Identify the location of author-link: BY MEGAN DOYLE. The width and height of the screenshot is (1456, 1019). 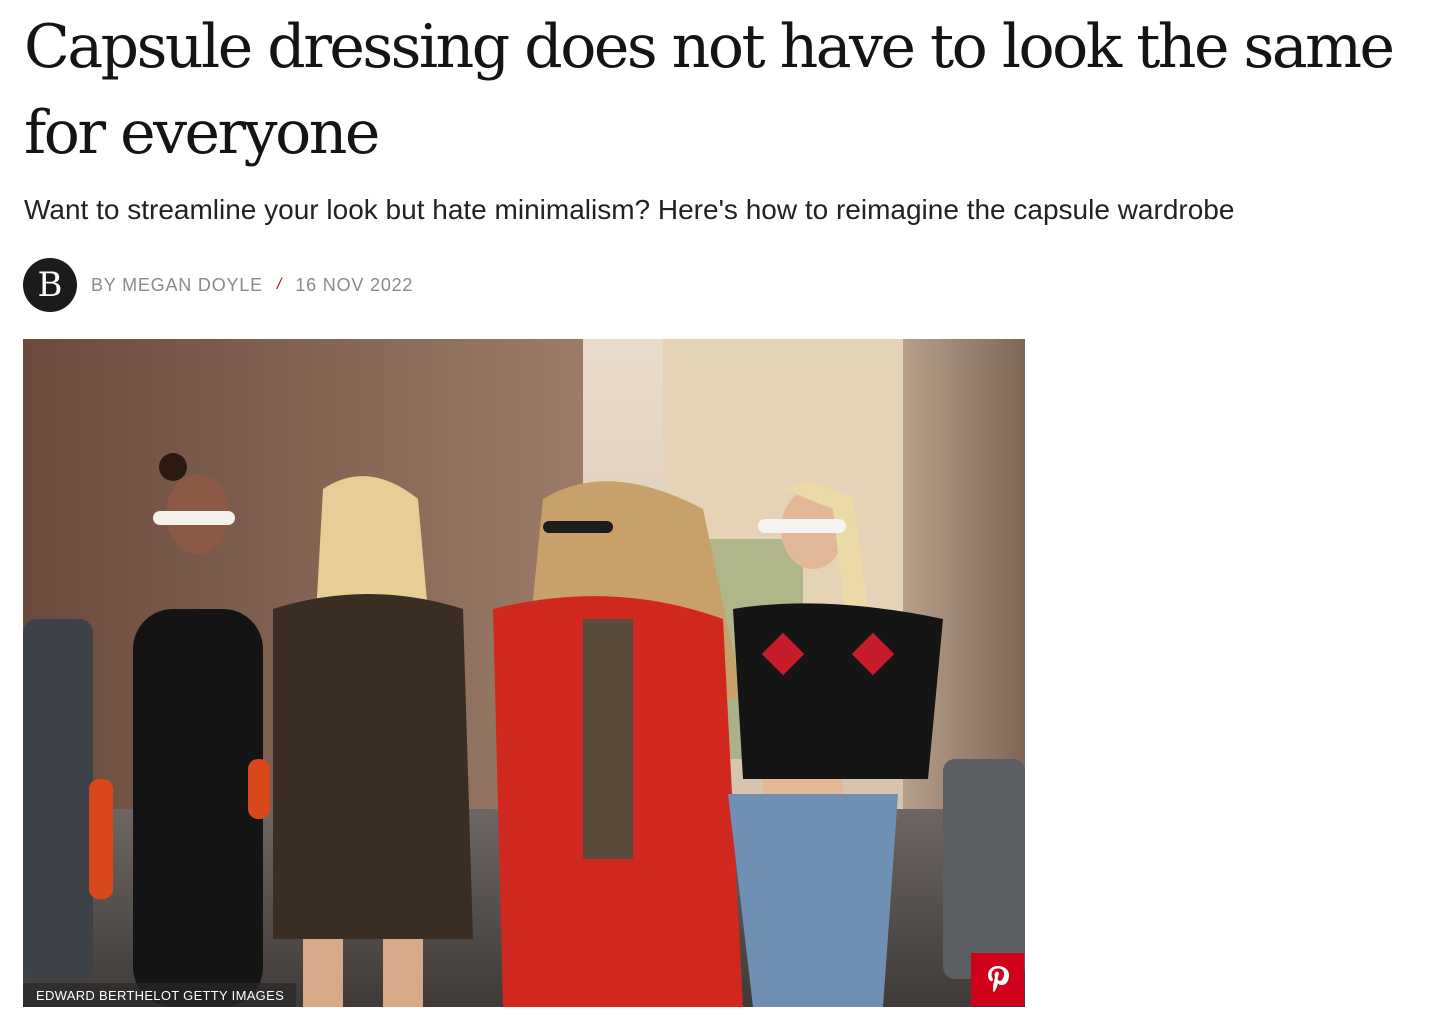
(177, 285).